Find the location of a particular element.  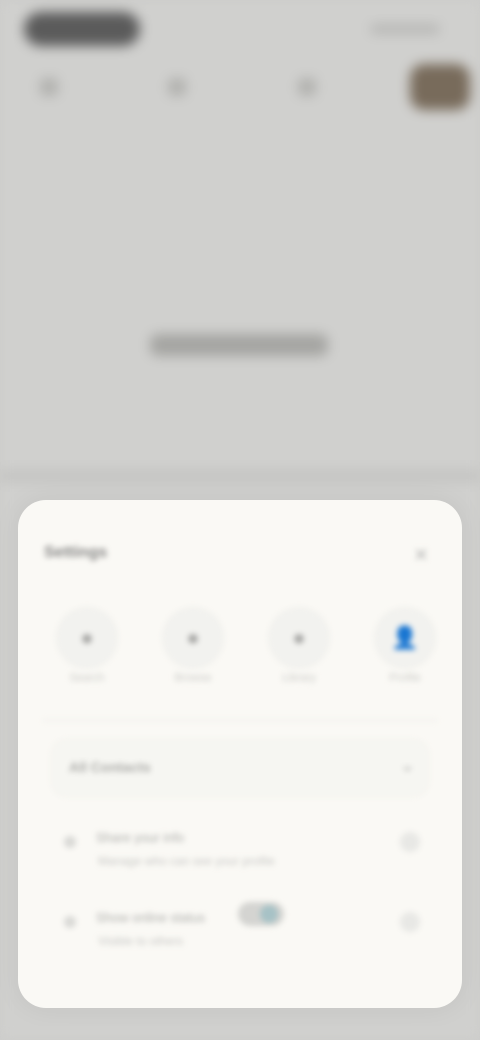

shortcut-profile: 👤 Profile is located at coordinates (405, 649).